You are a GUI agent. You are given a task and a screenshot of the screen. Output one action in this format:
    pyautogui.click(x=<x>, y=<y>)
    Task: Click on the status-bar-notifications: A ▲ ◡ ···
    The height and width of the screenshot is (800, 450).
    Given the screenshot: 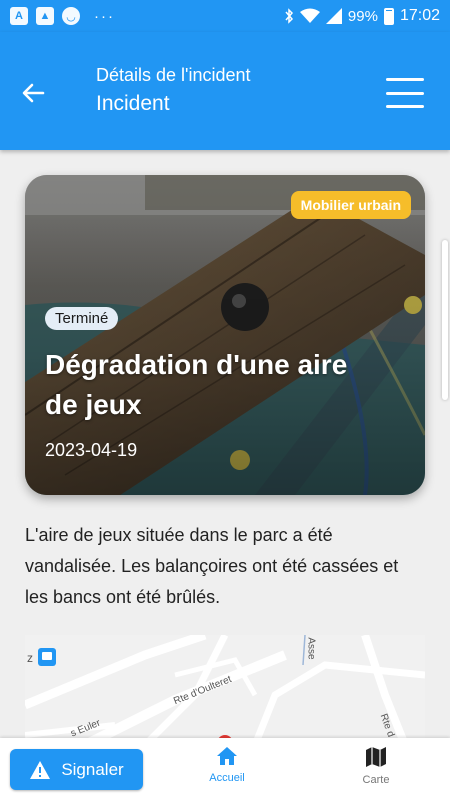 What is the action you would take?
    pyautogui.click(x=62, y=16)
    